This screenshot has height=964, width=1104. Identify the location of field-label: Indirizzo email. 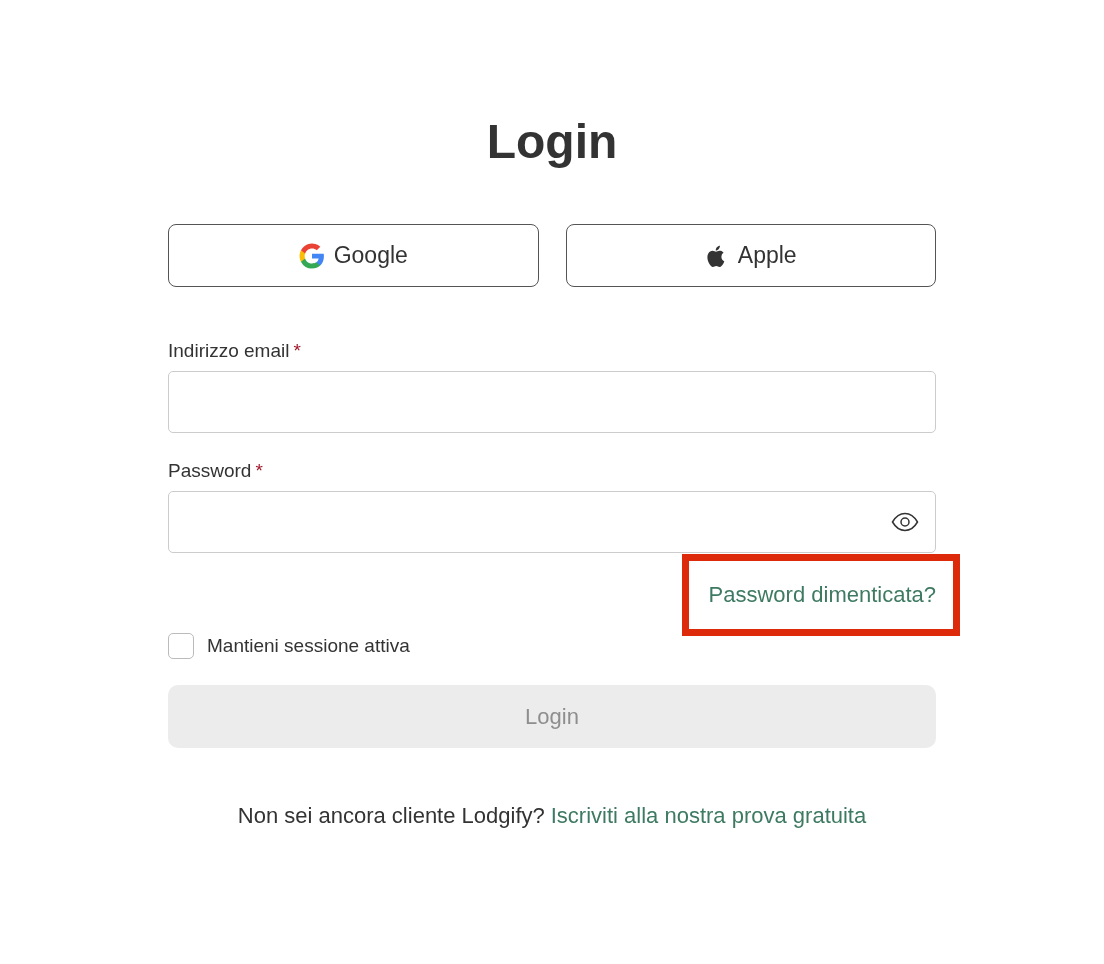
(229, 351).